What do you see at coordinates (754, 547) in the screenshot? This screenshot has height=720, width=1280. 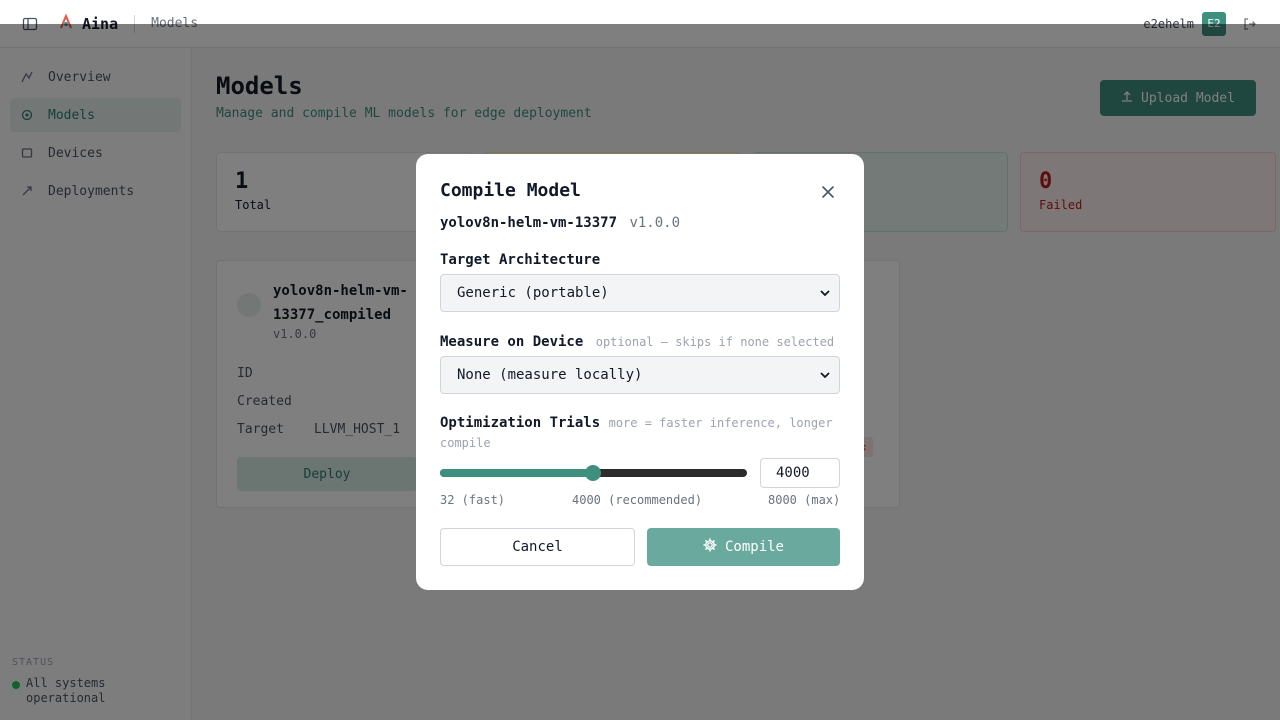 I see `compile-label: Compile` at bounding box center [754, 547].